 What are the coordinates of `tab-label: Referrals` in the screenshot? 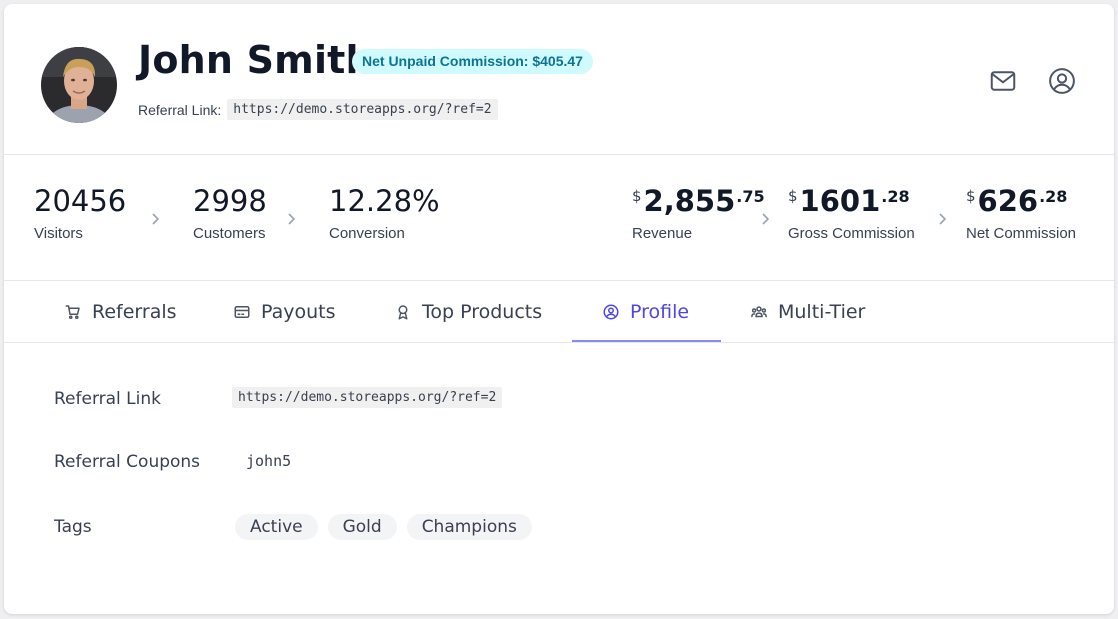 It's located at (134, 312).